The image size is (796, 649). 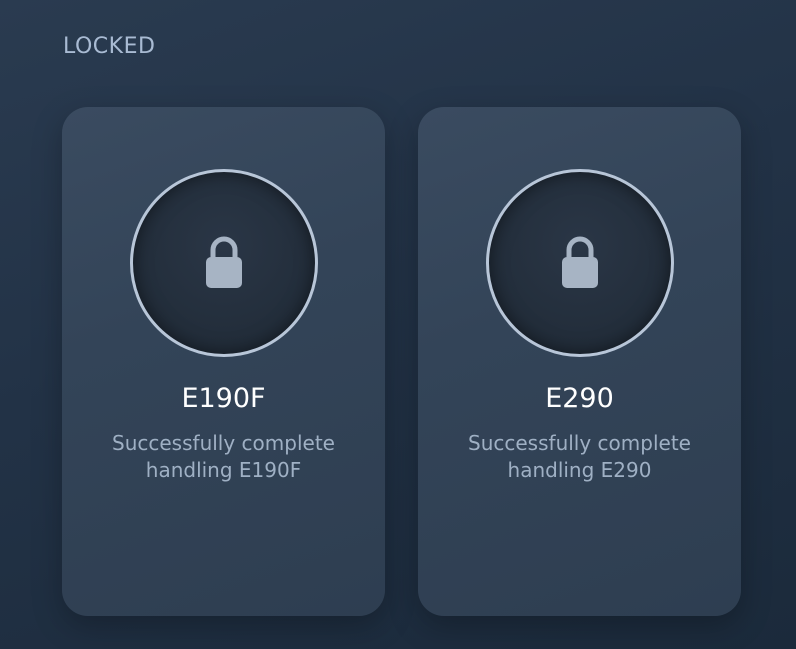 I want to click on card-title: E190F, so click(x=223, y=398).